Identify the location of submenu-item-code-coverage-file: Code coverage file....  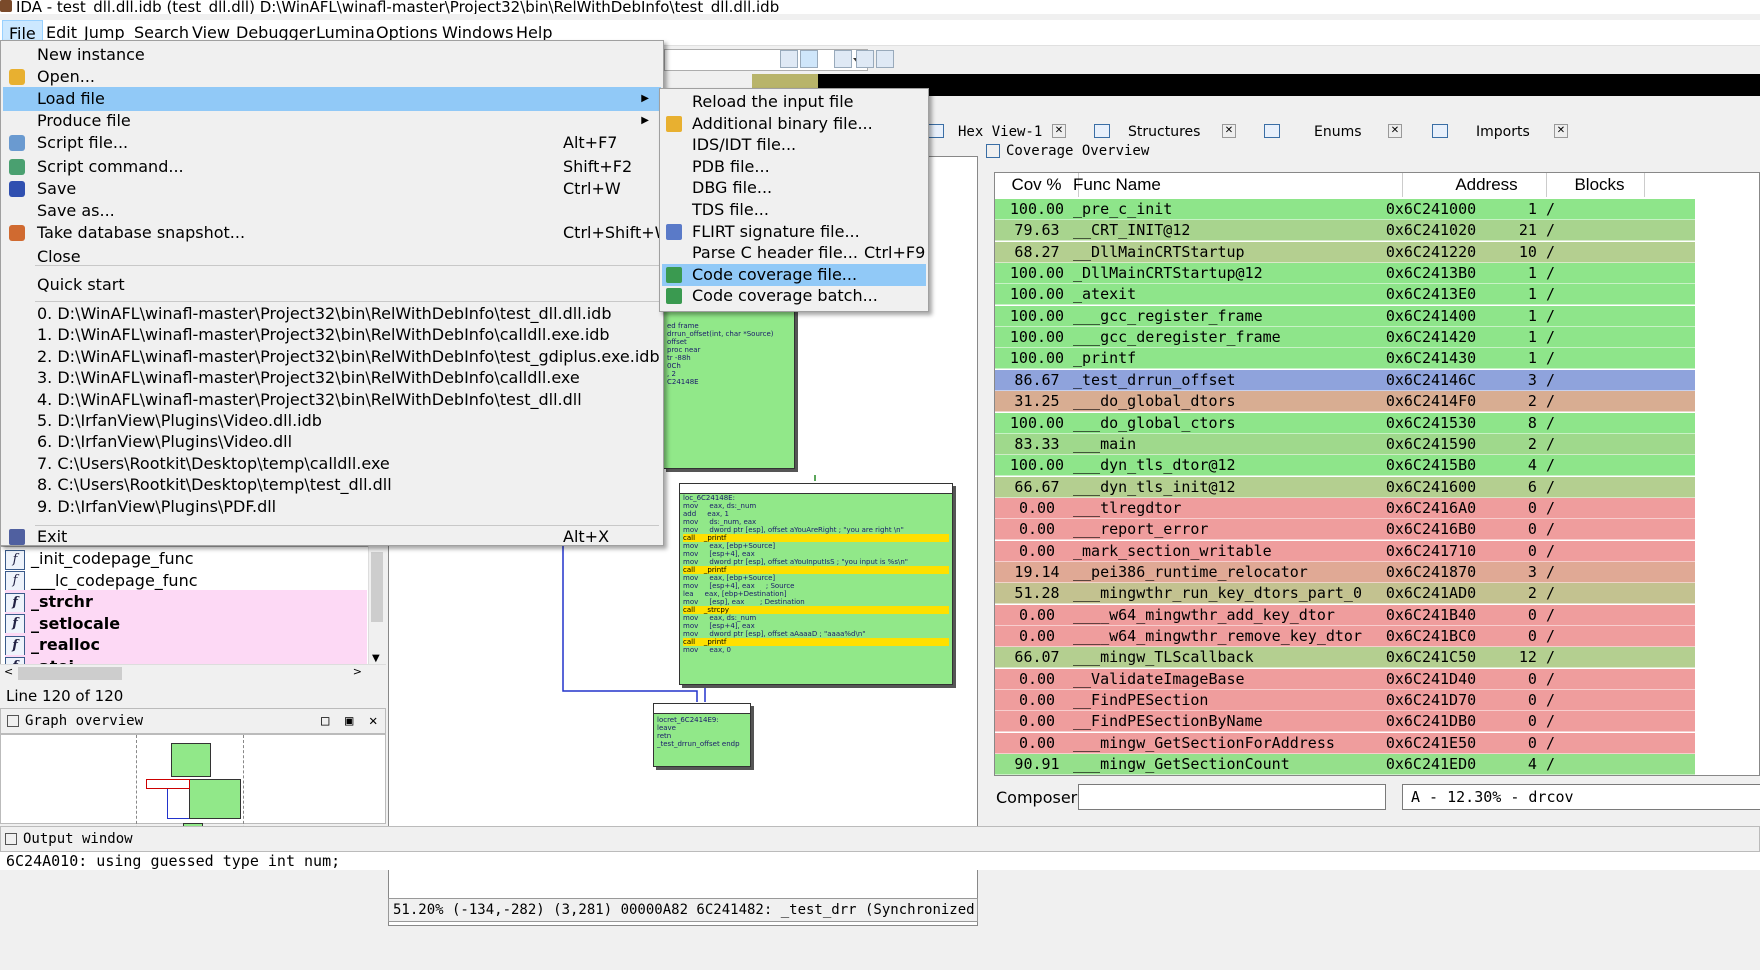
(794, 274).